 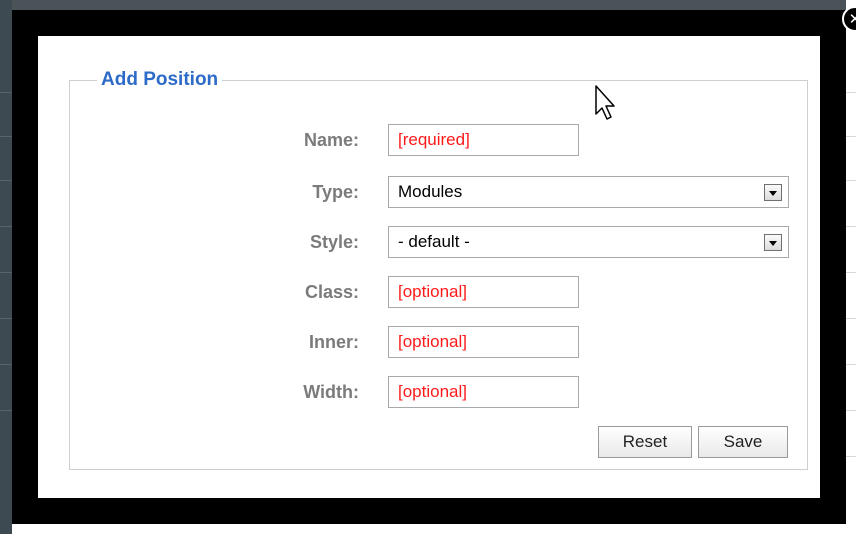 I want to click on form-row-name: Name: [required], so click(x=429, y=140).